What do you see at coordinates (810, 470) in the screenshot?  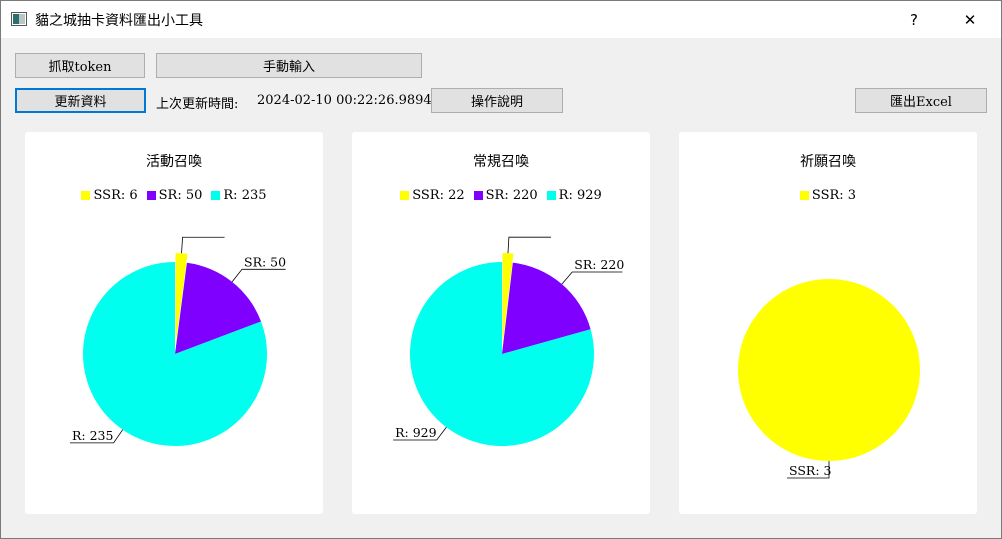 I see `slice-label: SSR: 3` at bounding box center [810, 470].